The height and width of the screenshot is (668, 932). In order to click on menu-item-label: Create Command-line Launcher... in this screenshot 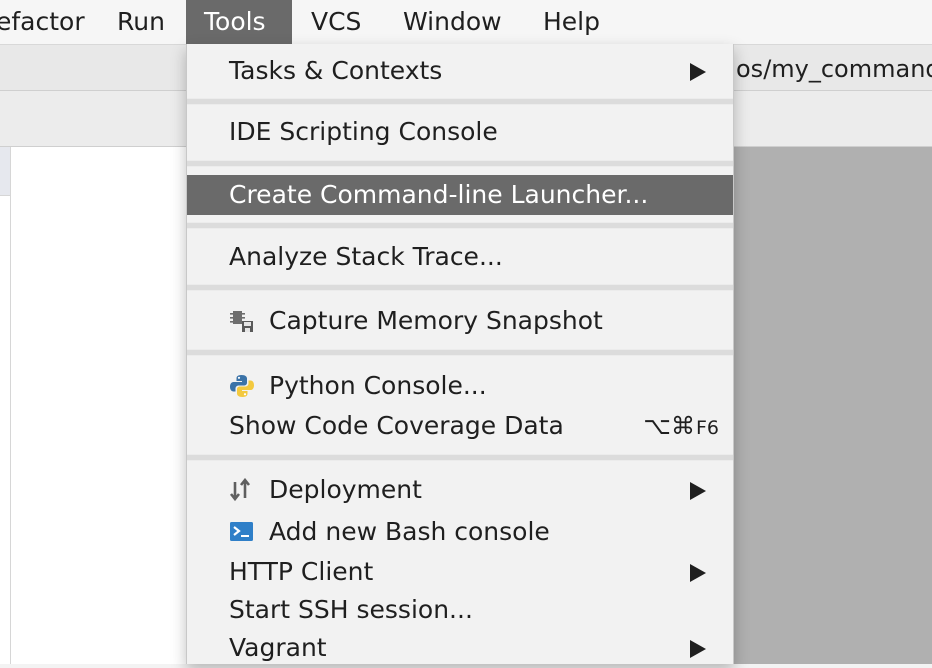, I will do `click(439, 194)`.